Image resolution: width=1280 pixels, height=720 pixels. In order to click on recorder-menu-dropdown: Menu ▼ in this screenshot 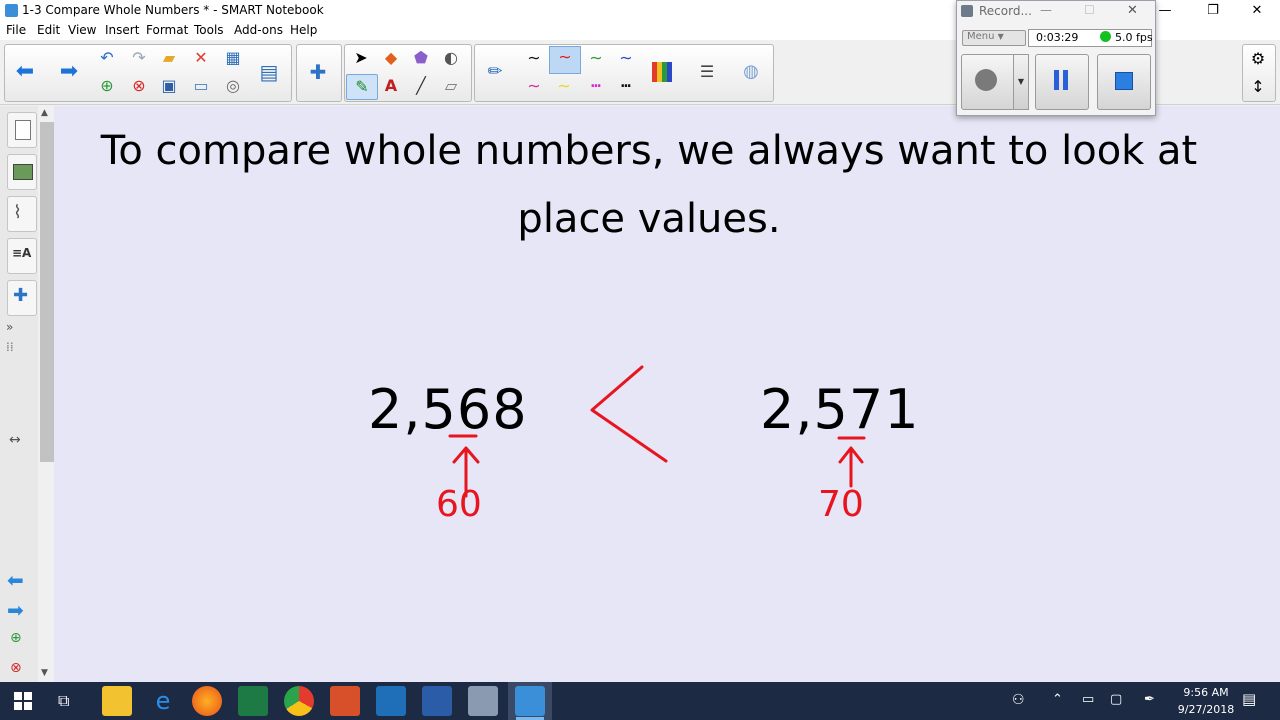, I will do `click(994, 38)`.